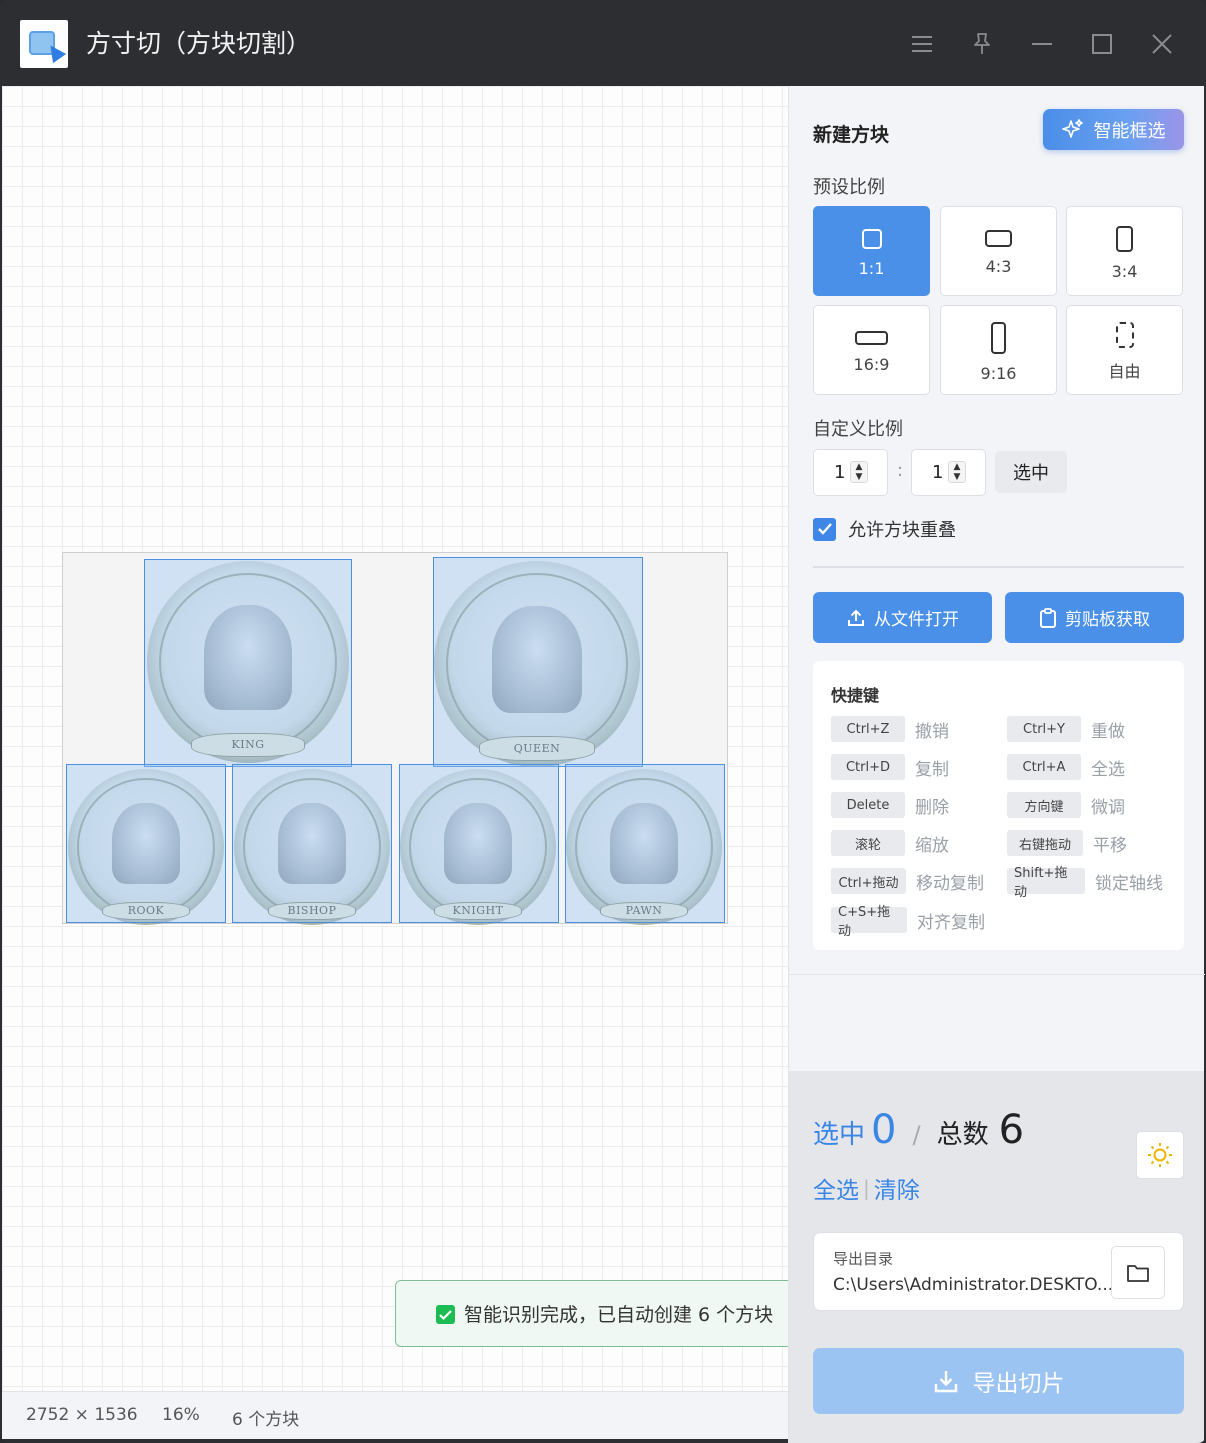 The height and width of the screenshot is (1443, 1206). I want to click on clipboard-icon, so click(1048, 617).